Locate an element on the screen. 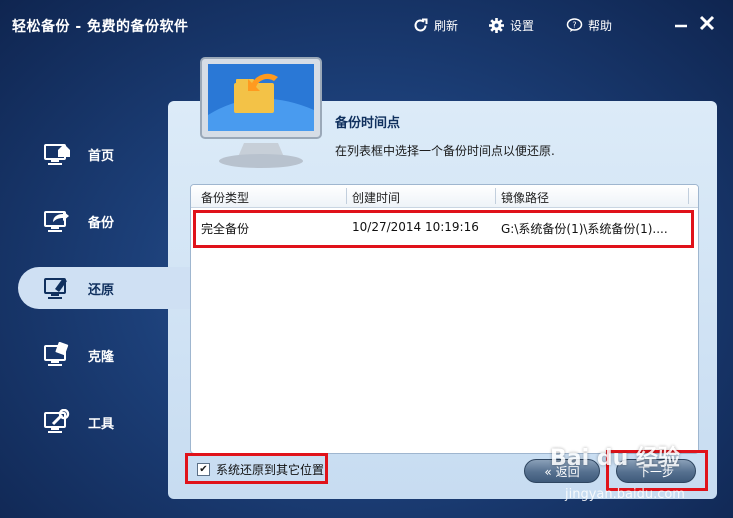 The height and width of the screenshot is (518, 733). table-header: 备份类型 创建时间 镜像路径 is located at coordinates (444, 196).